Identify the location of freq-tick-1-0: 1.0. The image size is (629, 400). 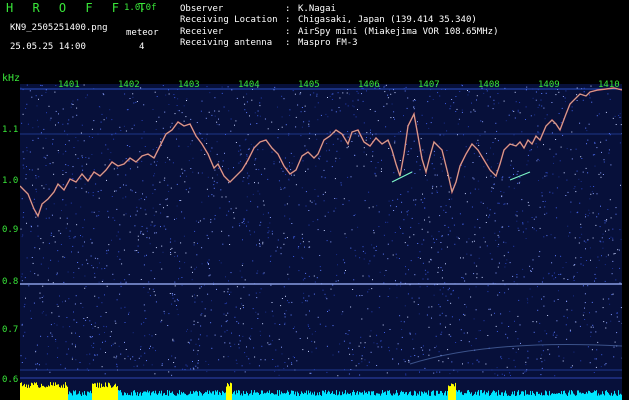
(10, 181).